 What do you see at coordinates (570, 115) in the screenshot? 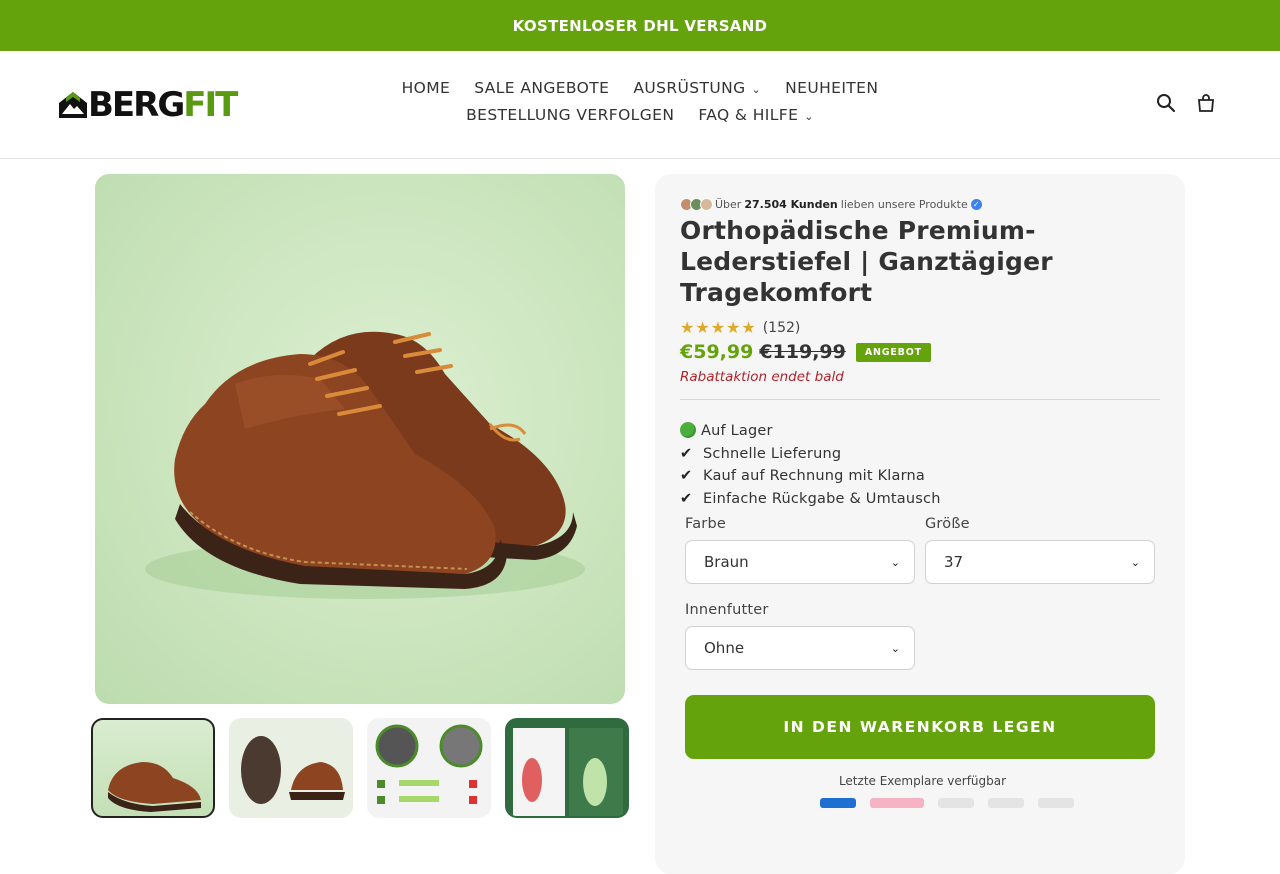
I see `nav-bestellung-verfolgen: BESTELLUNG VERFOLGEN` at bounding box center [570, 115].